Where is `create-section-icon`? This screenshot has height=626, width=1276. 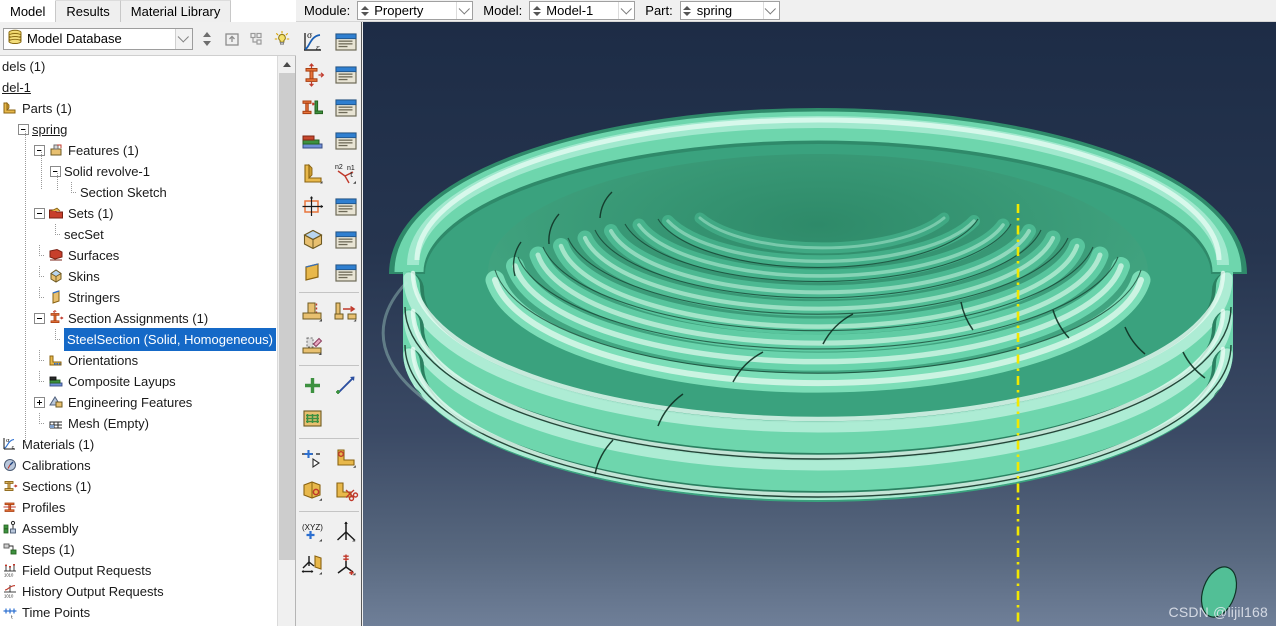 create-section-icon is located at coordinates (312, 74).